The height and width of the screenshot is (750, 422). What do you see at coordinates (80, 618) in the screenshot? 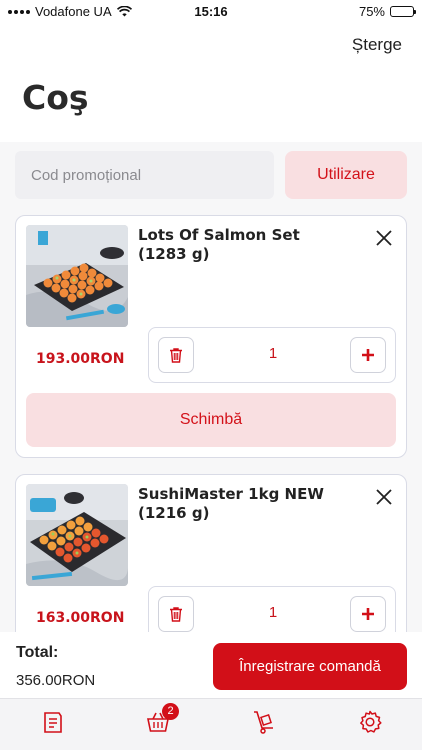
I see `product-price: 163.00RON` at bounding box center [80, 618].